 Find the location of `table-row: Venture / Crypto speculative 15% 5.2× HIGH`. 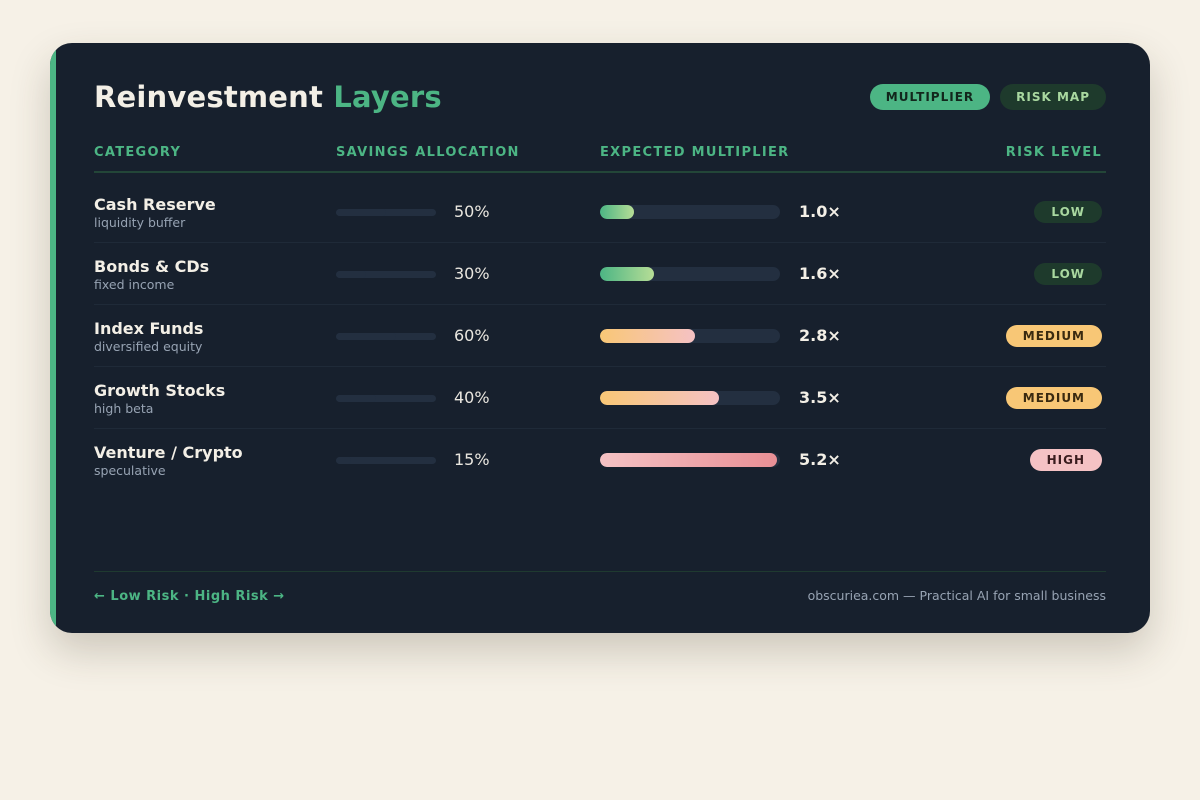

table-row: Venture / Crypto speculative 15% 5.2× HIGH is located at coordinates (600, 460).